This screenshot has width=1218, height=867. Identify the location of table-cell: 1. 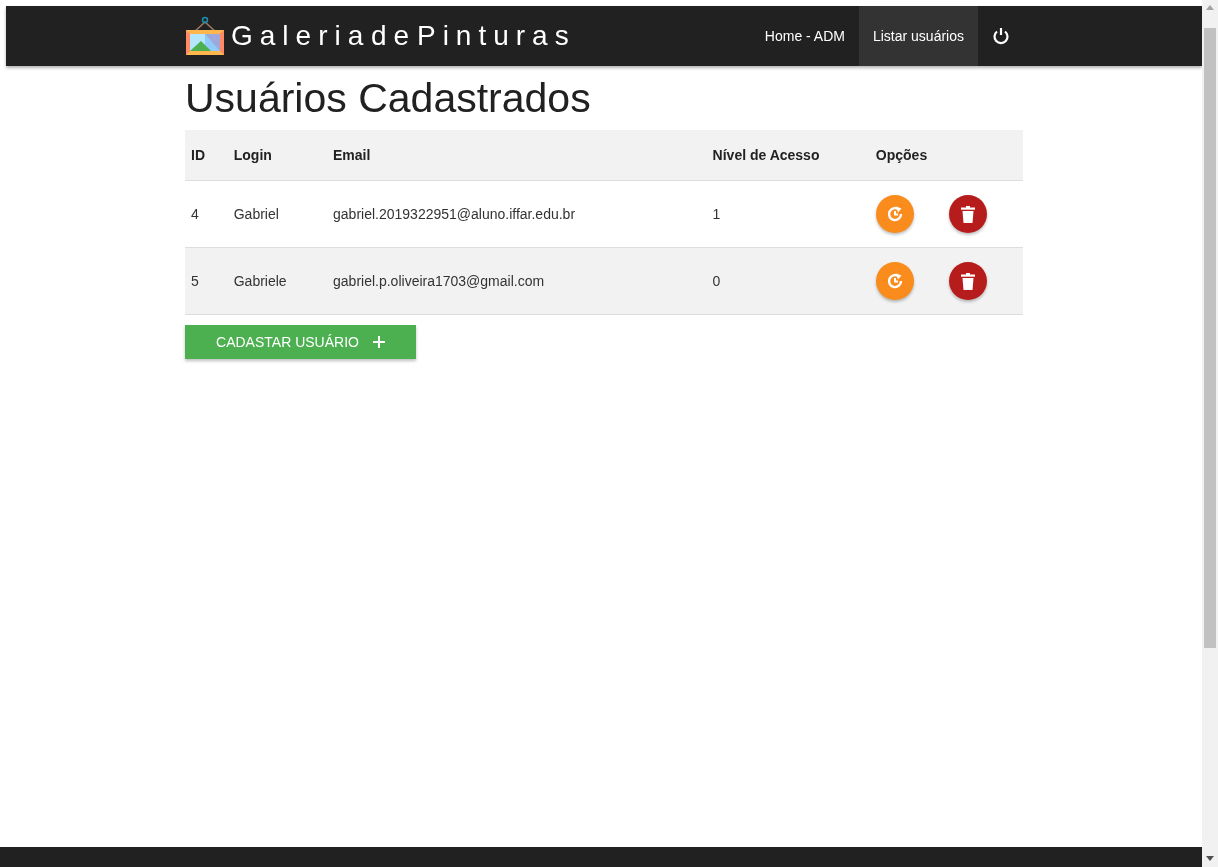
(788, 214).